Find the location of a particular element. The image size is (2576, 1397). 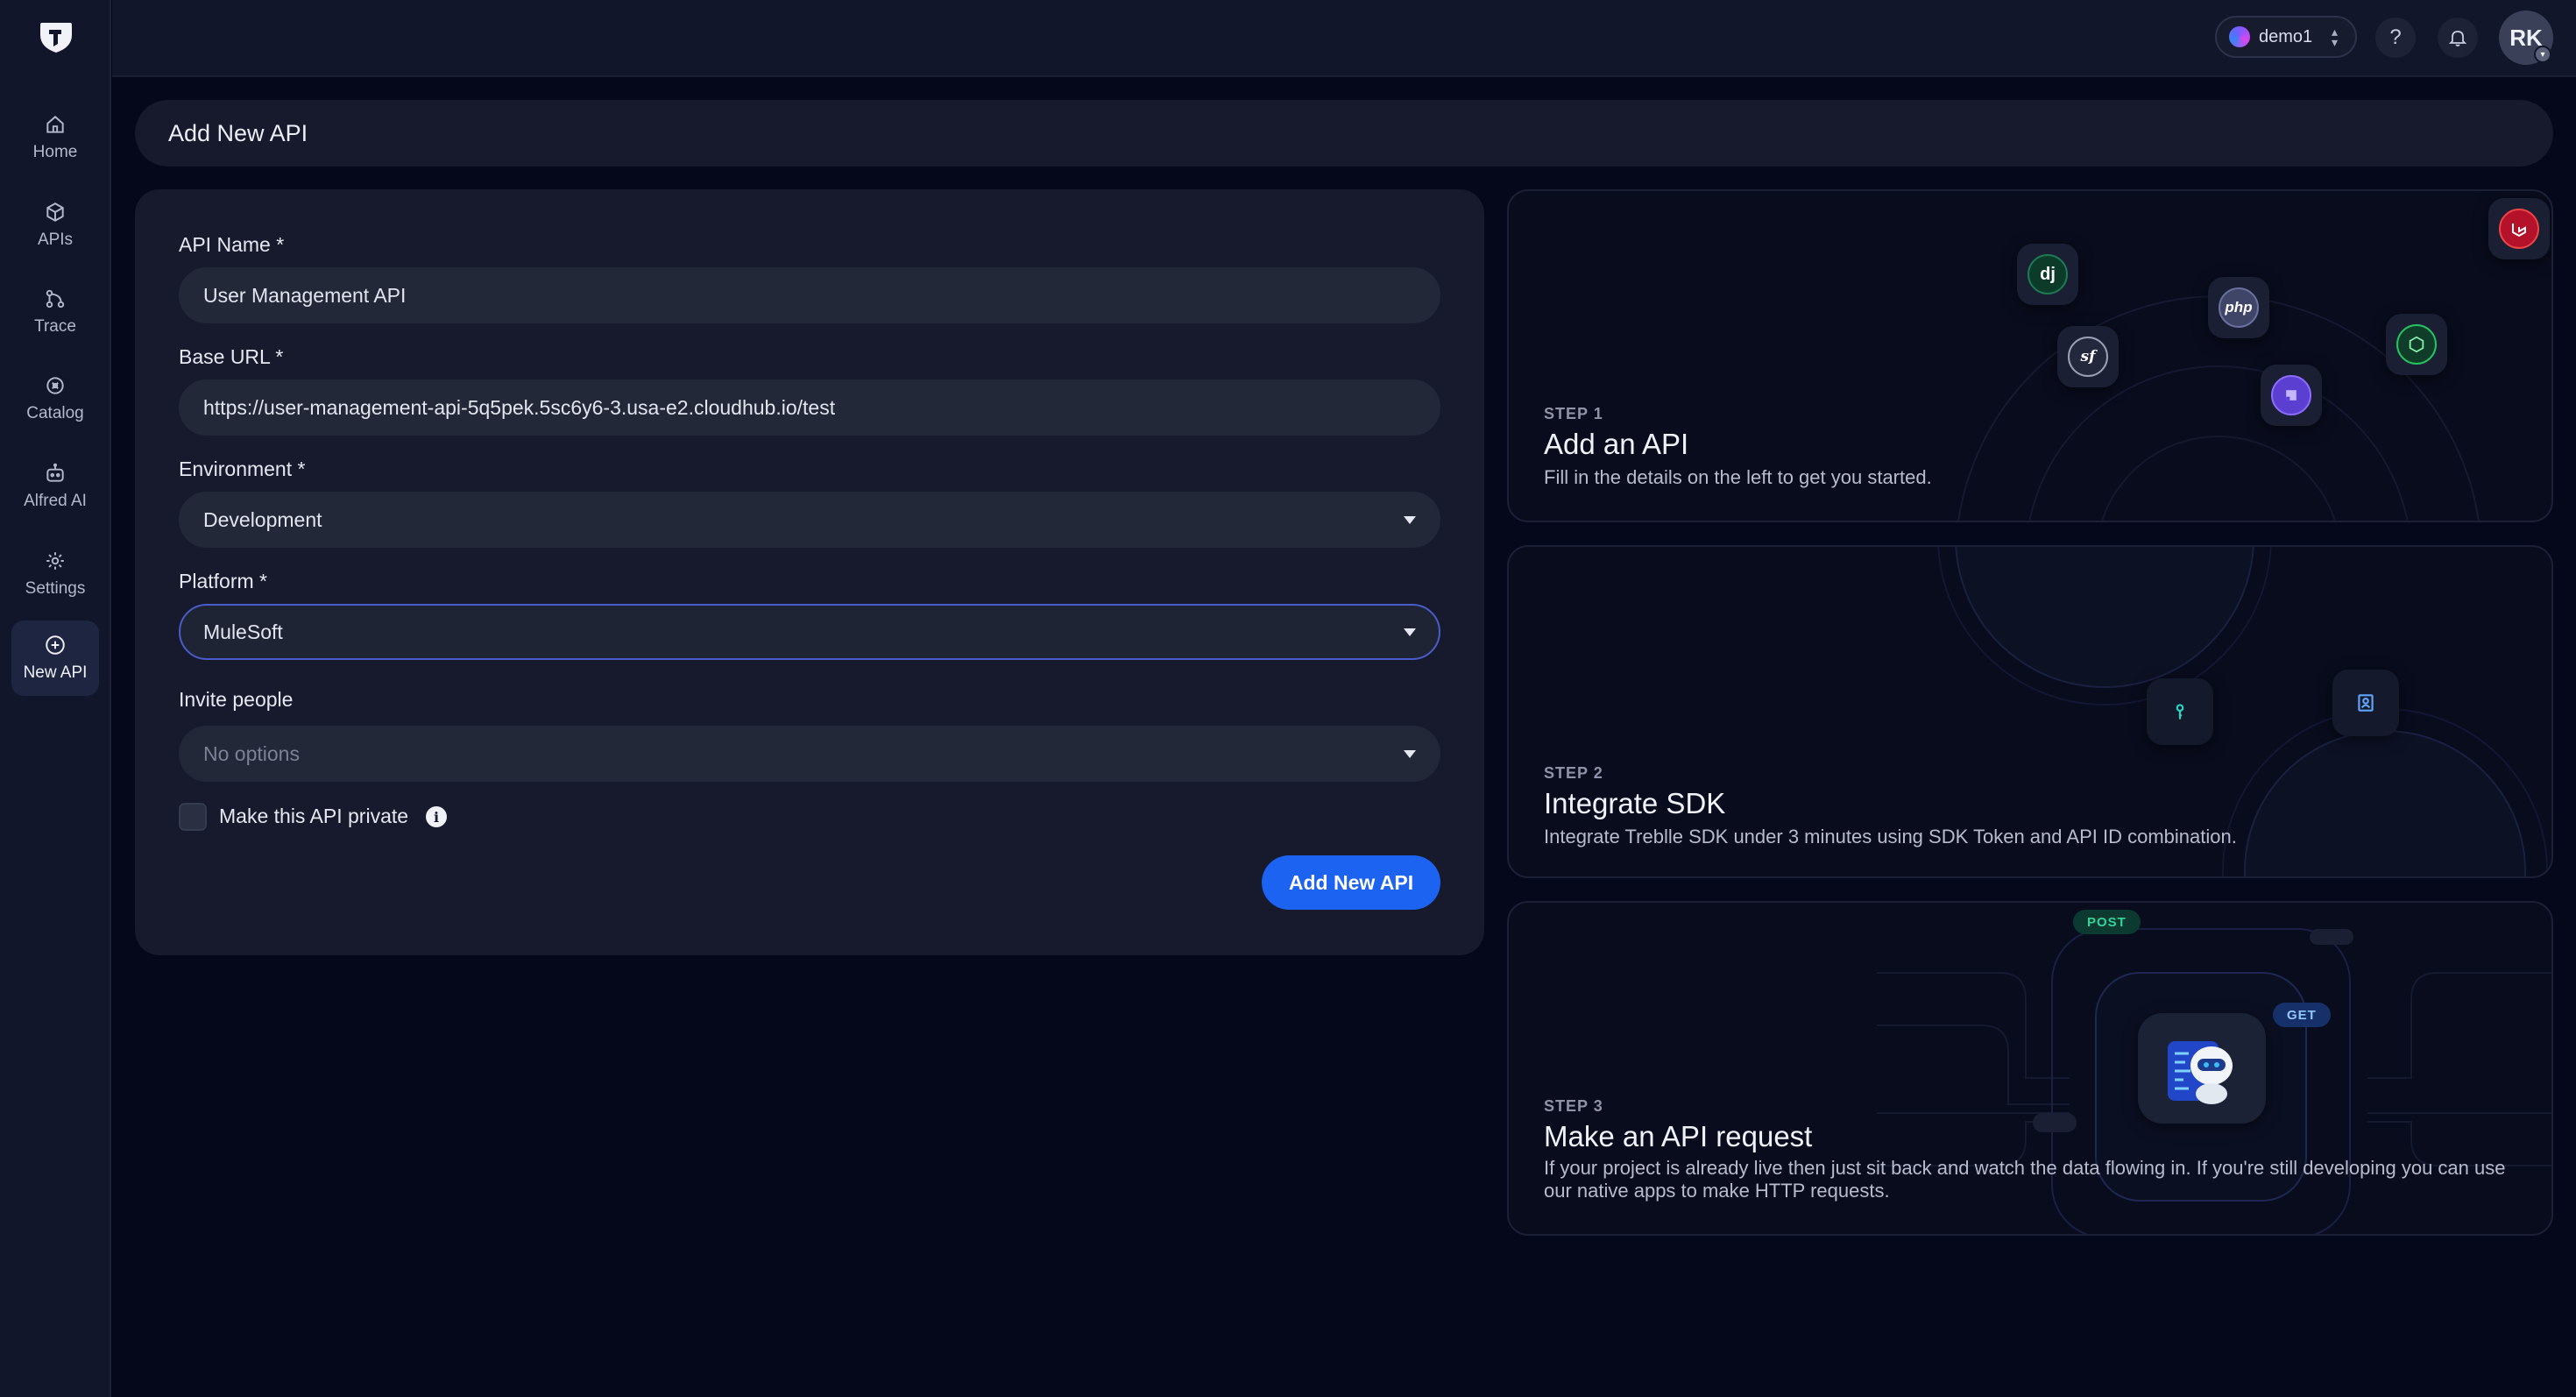

catalog-icon is located at coordinates (55, 386).